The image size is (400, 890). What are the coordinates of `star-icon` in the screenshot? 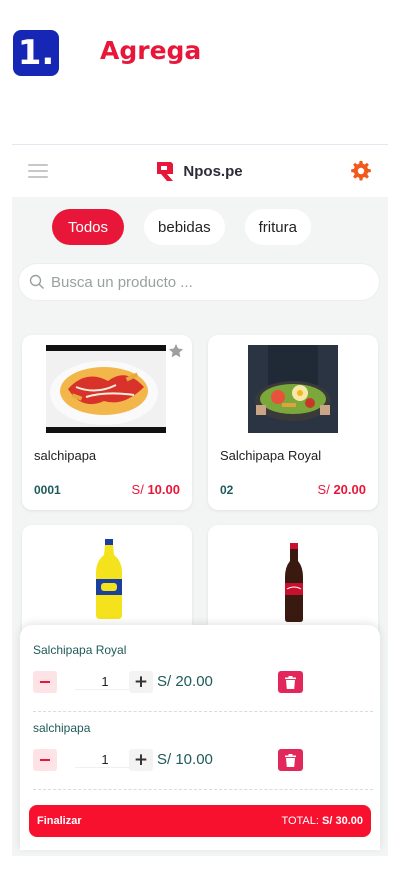 It's located at (176, 351).